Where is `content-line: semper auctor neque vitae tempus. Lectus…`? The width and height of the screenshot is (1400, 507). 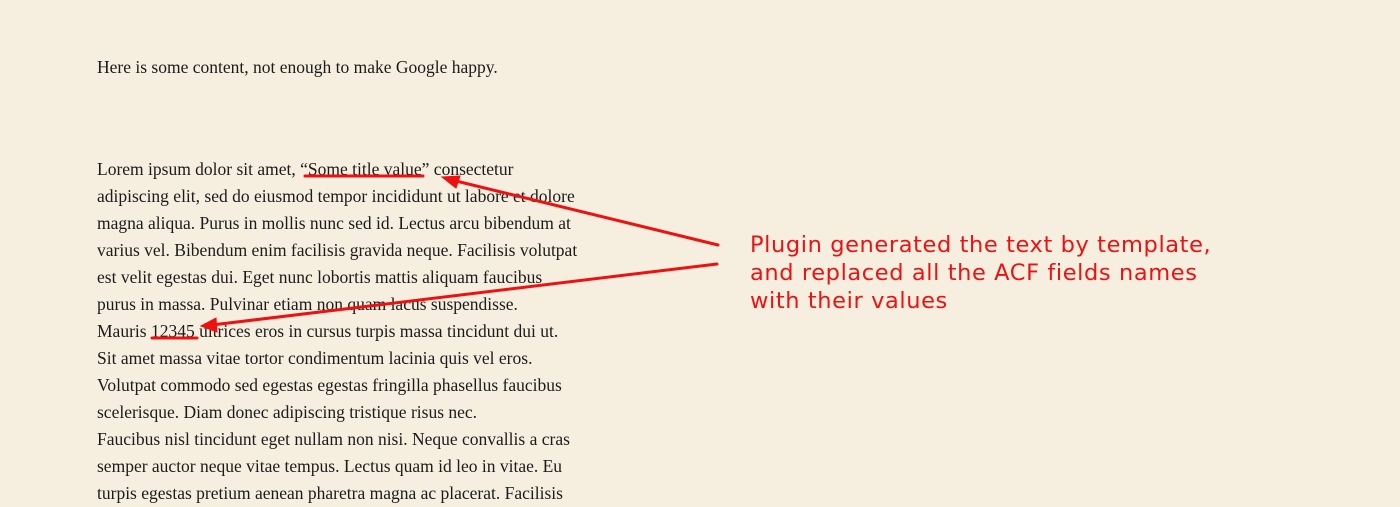 content-line: semper auctor neque vitae tempus. Lectus… is located at coordinates (330, 466).